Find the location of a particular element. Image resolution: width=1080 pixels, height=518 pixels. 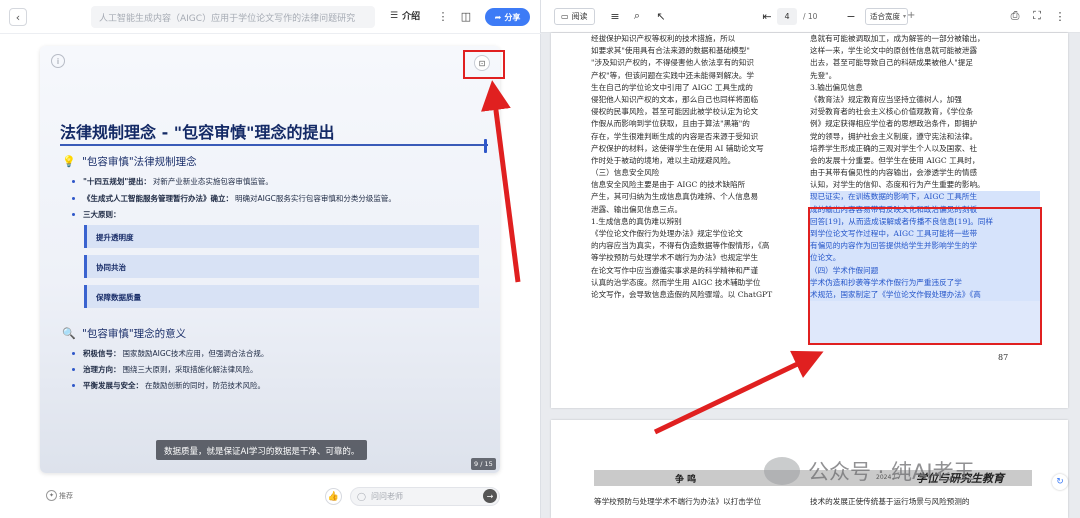

title-accent-bar is located at coordinates (485, 146).